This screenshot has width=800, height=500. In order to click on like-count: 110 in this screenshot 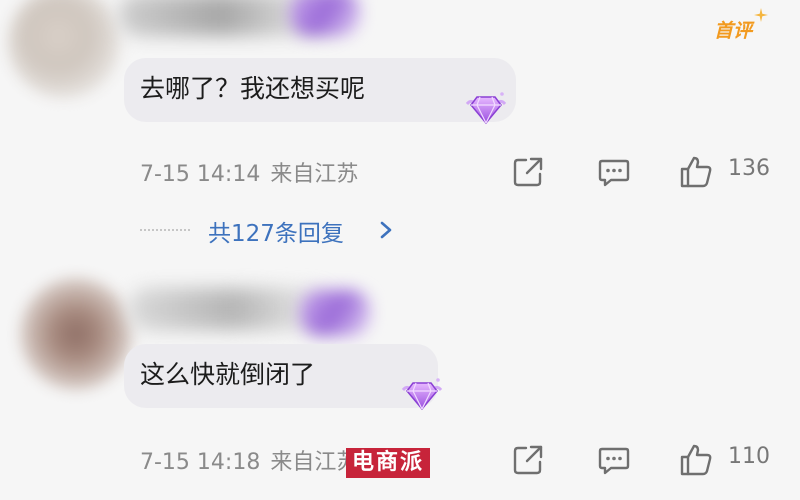, I will do `click(749, 456)`.